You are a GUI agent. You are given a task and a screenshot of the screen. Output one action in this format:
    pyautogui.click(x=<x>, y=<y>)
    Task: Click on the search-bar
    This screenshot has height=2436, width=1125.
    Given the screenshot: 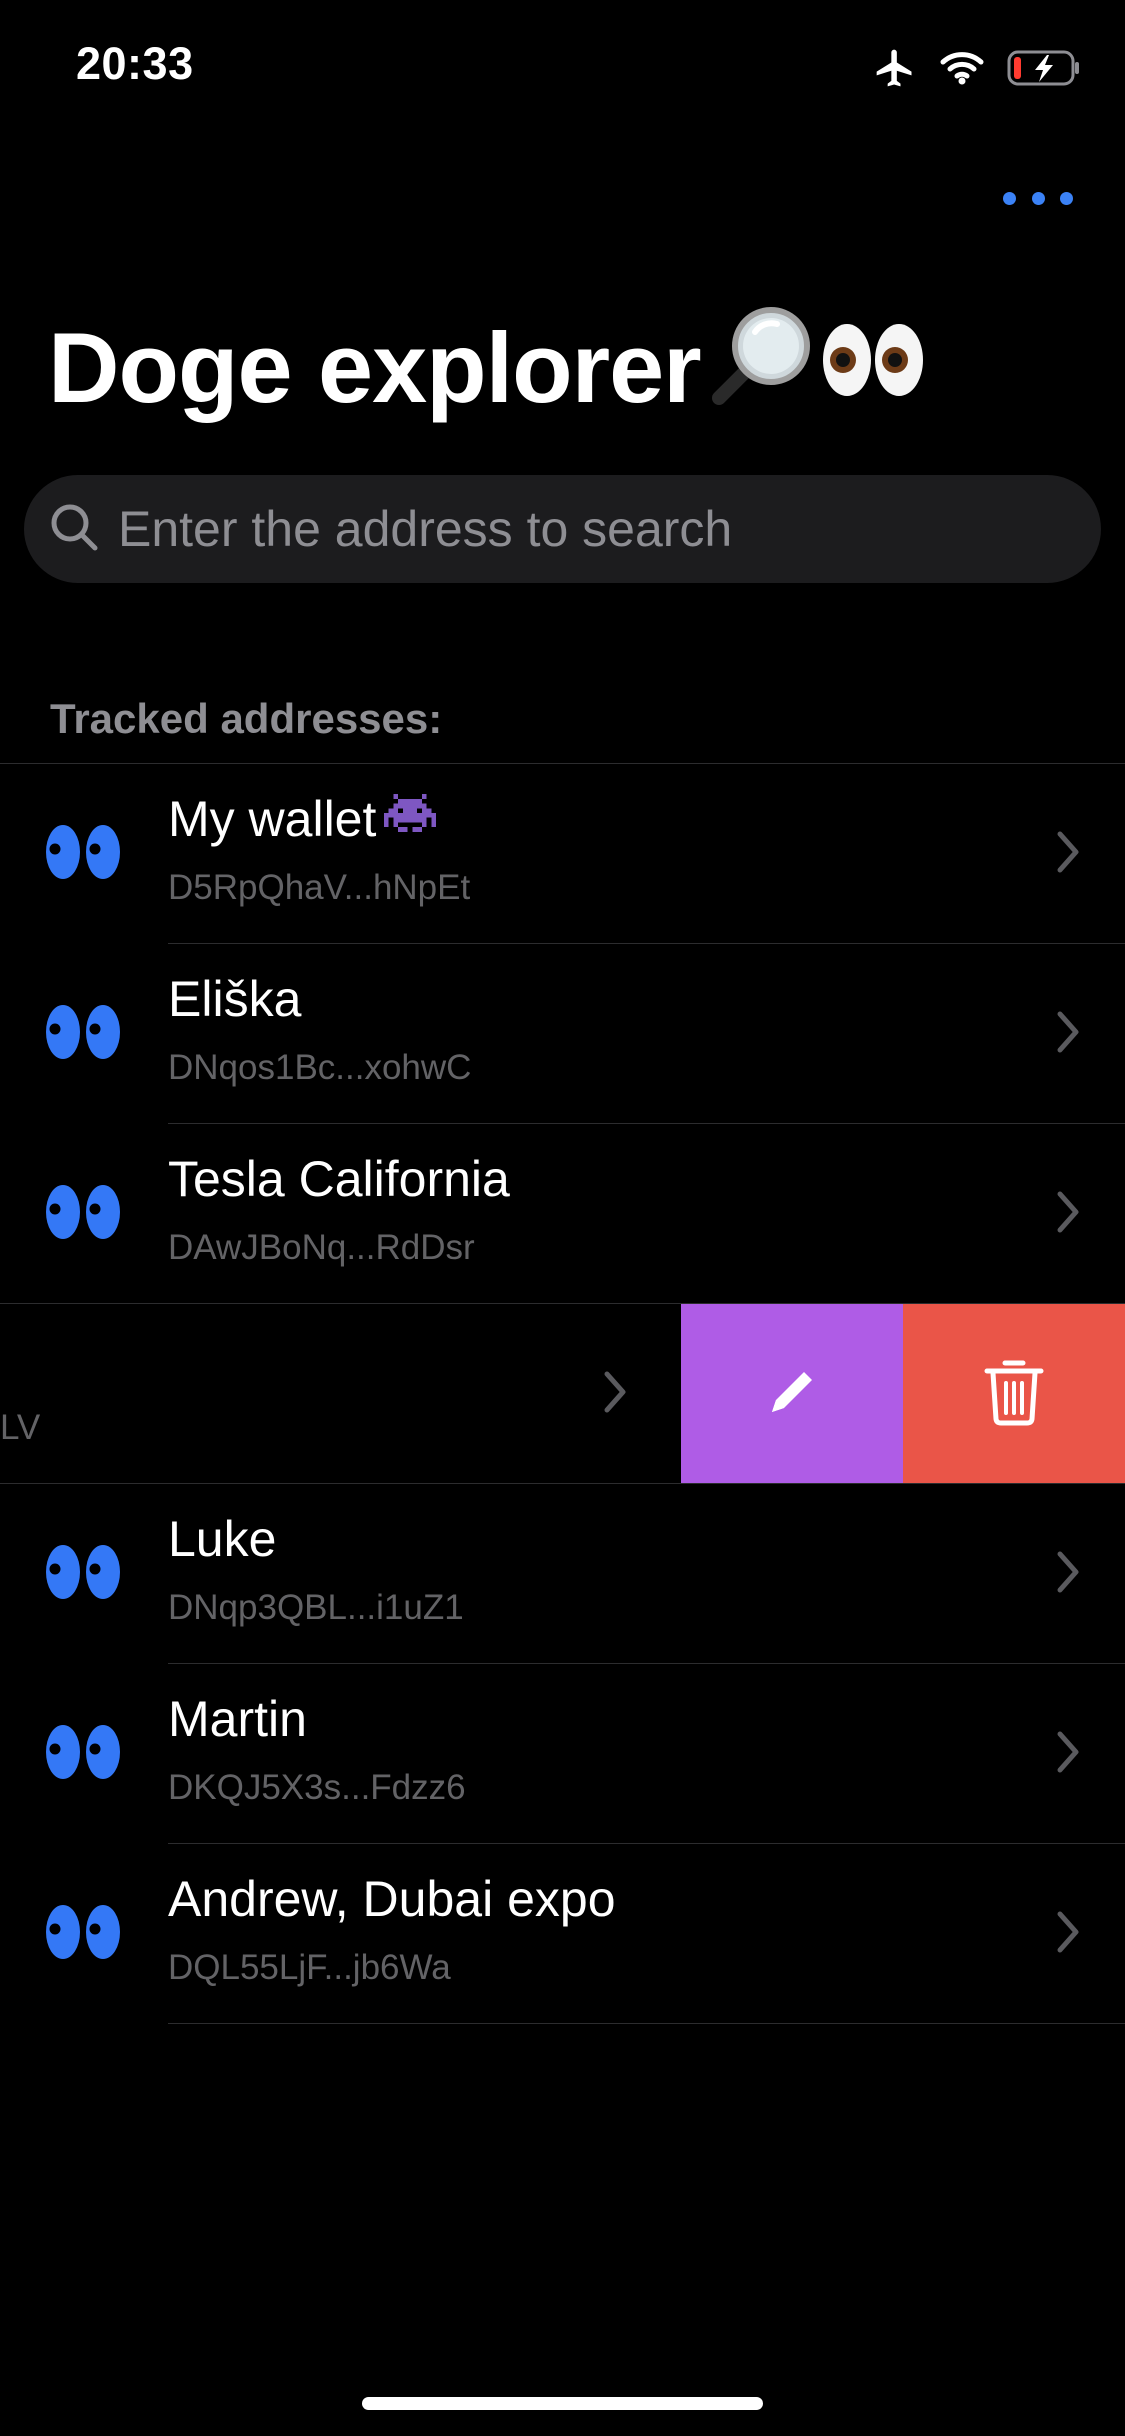 What is the action you would take?
    pyautogui.click(x=562, y=529)
    